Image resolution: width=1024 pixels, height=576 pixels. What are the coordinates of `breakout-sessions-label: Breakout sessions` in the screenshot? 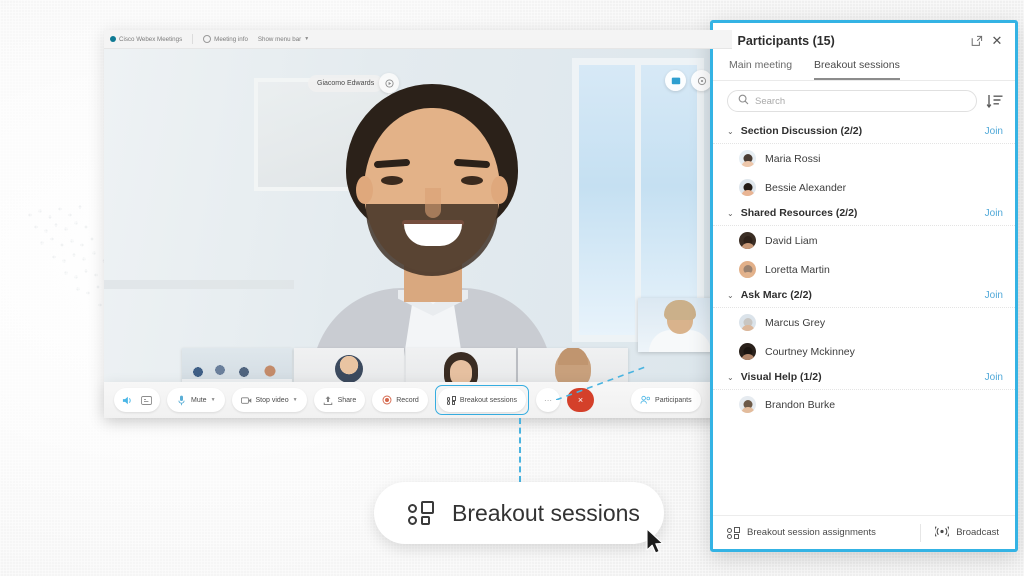 It's located at (488, 400).